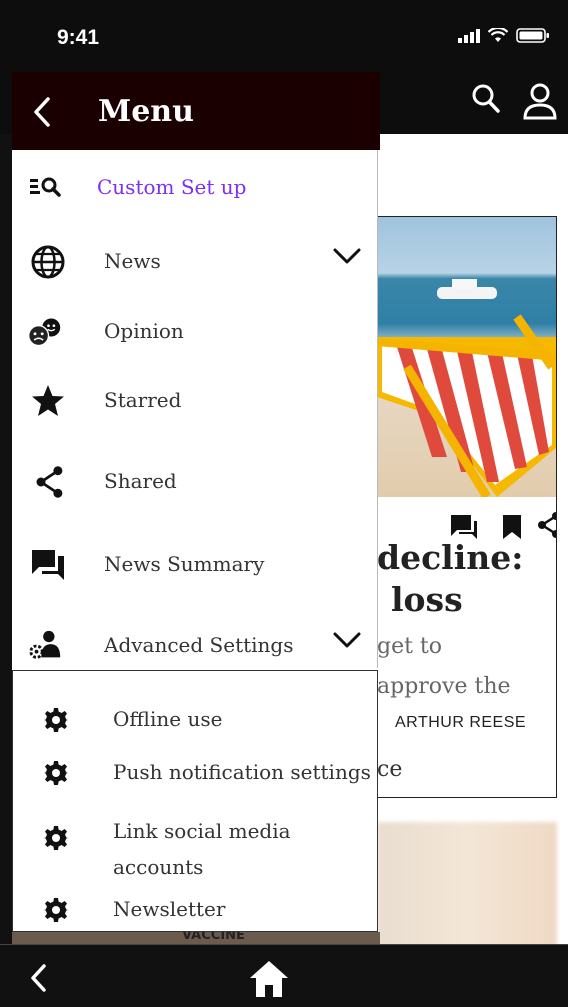  Describe the element at coordinates (45, 644) in the screenshot. I see `user-settings-icon` at that location.